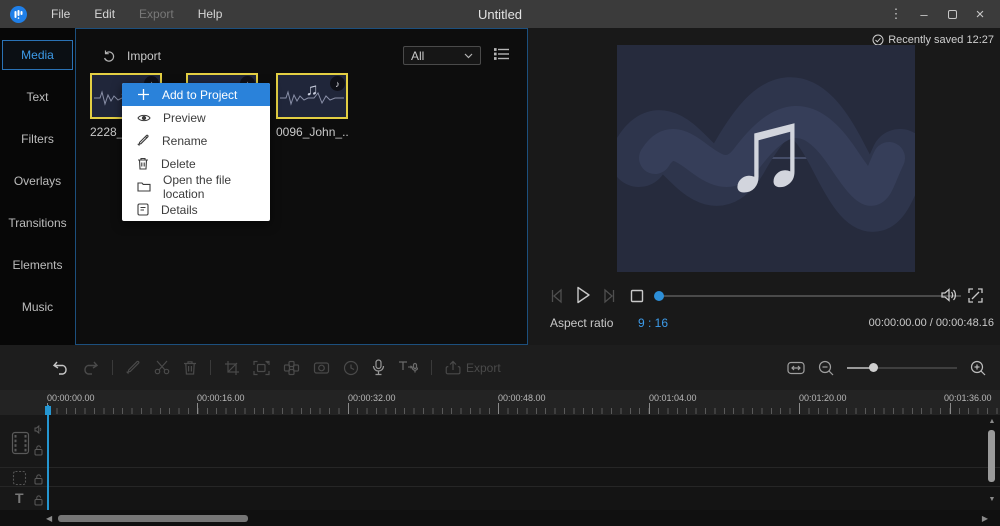  I want to click on more-options-icon: ⋮, so click(896, 14).